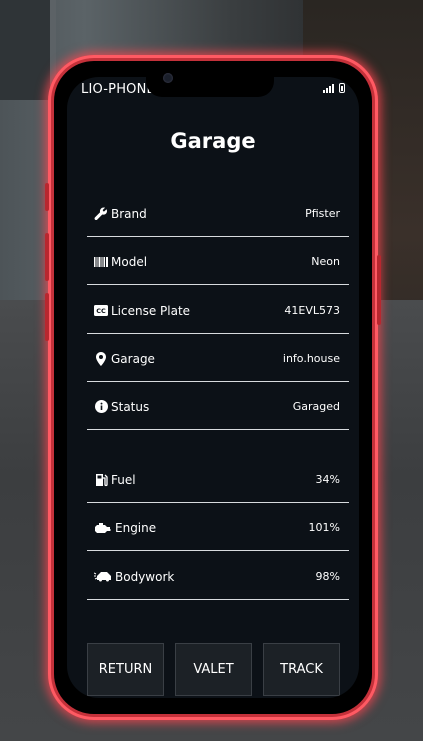 This screenshot has height=741, width=423. I want to click on row-value: info.house, so click(311, 358).